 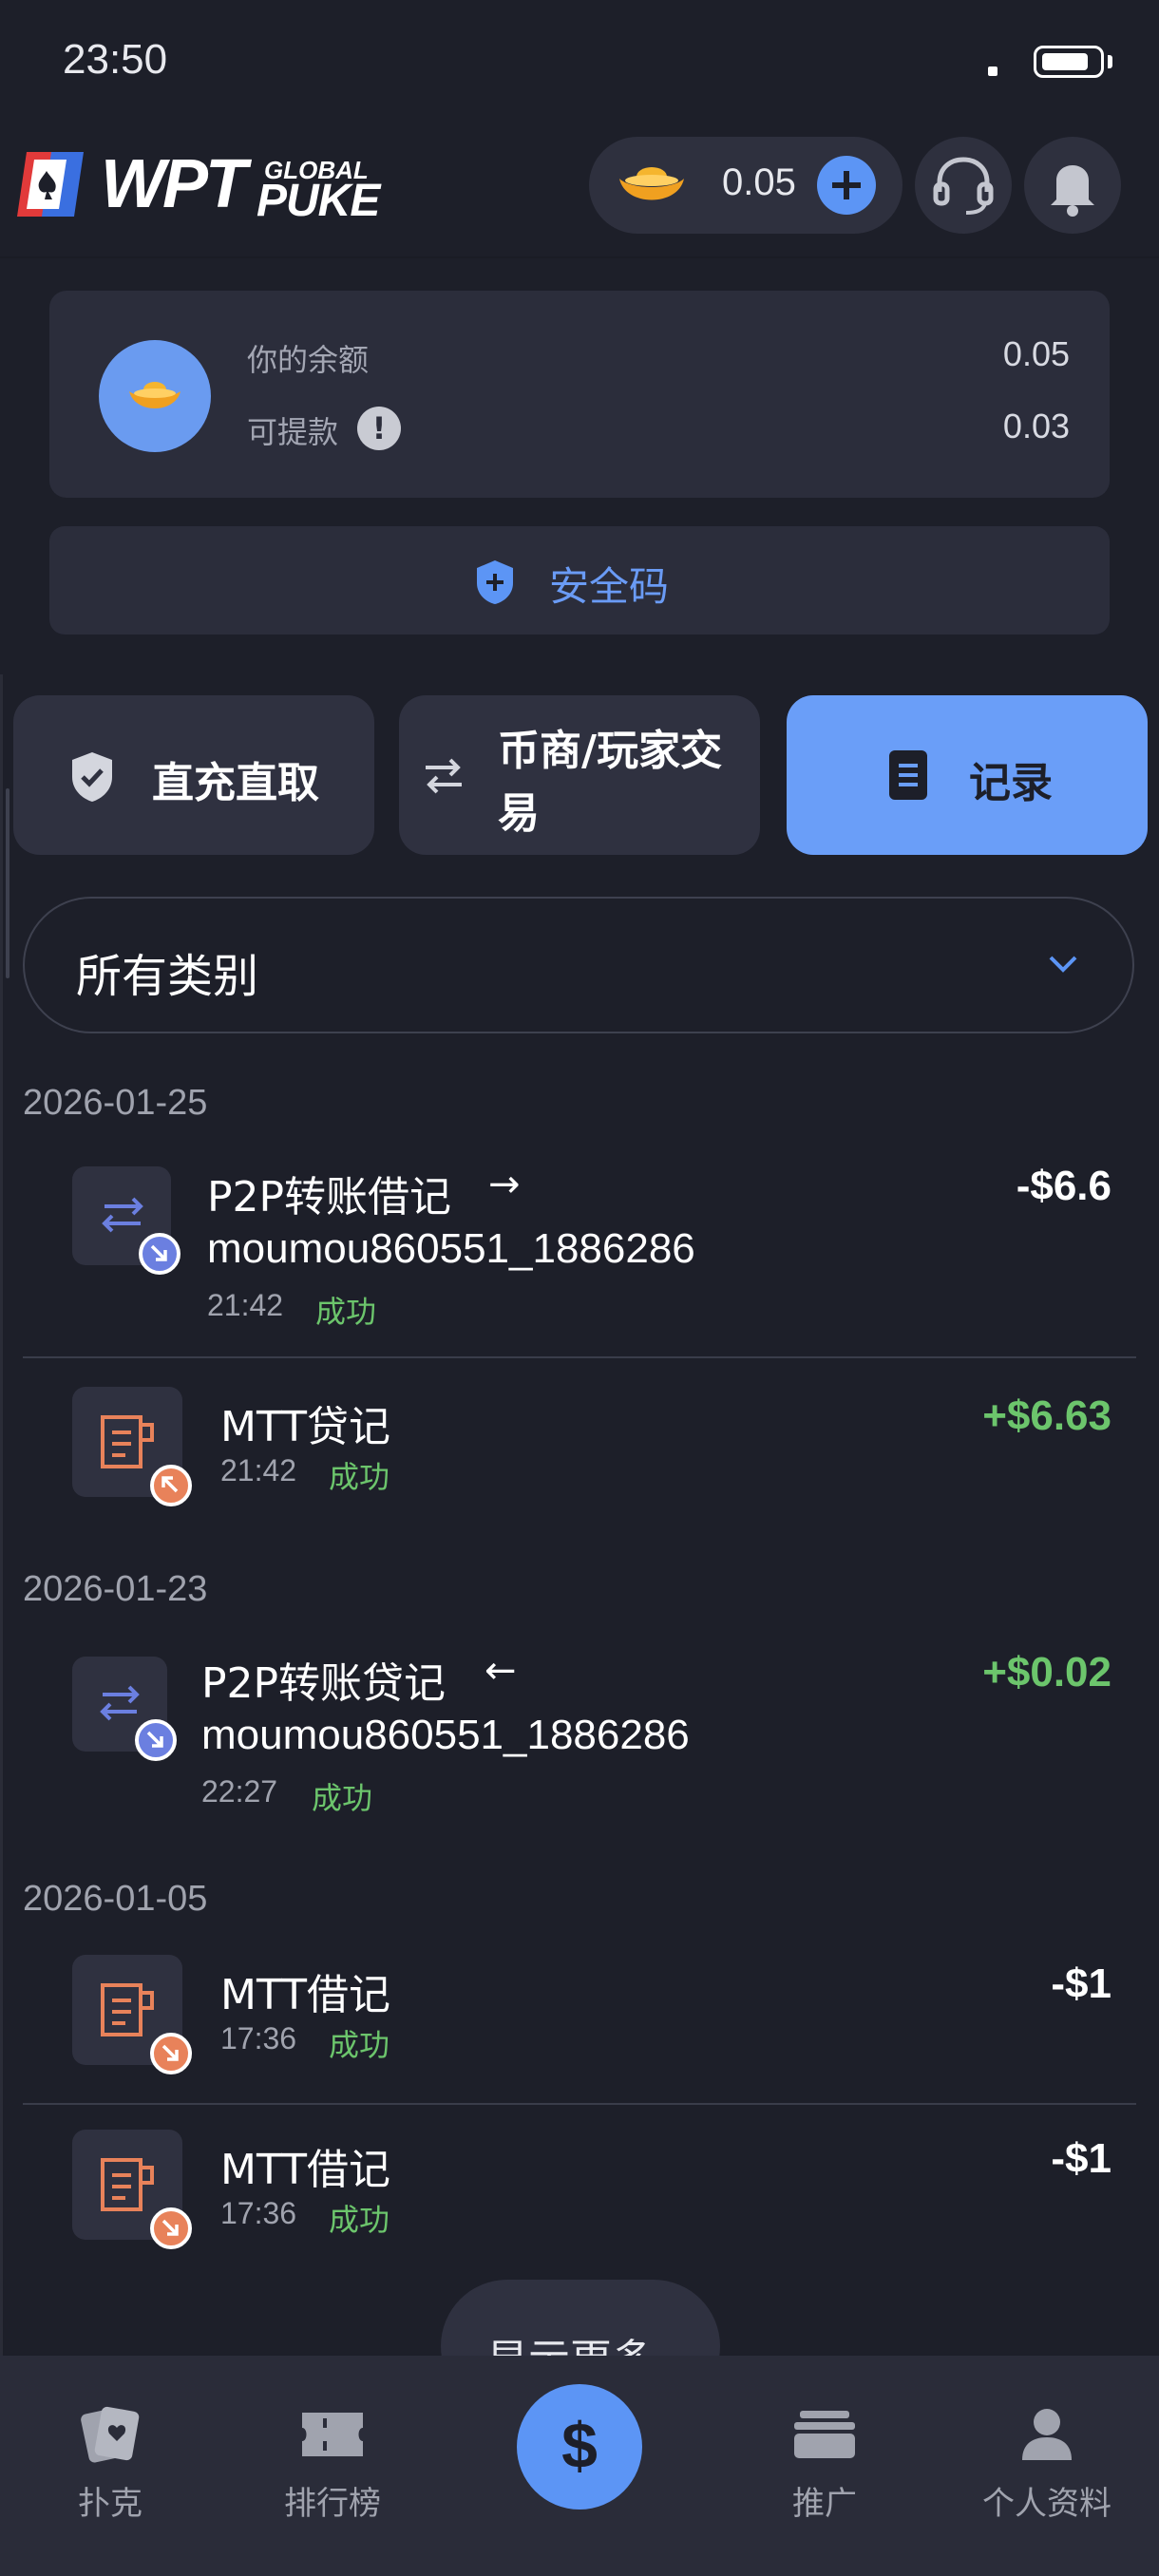 What do you see at coordinates (825, 2464) in the screenshot?
I see `nav-promotion: 推广` at bounding box center [825, 2464].